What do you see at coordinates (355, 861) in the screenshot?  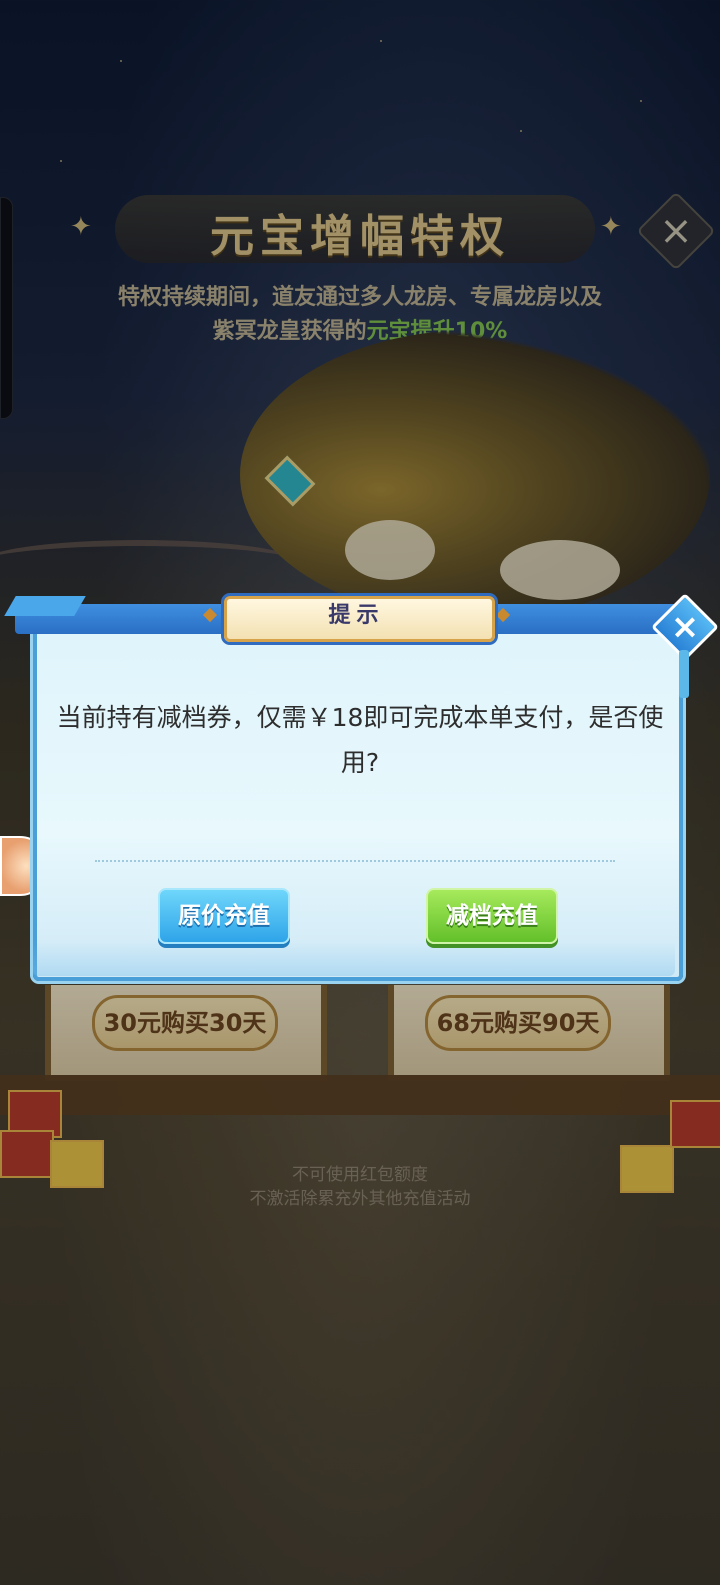 I see `dialog-divider` at bounding box center [355, 861].